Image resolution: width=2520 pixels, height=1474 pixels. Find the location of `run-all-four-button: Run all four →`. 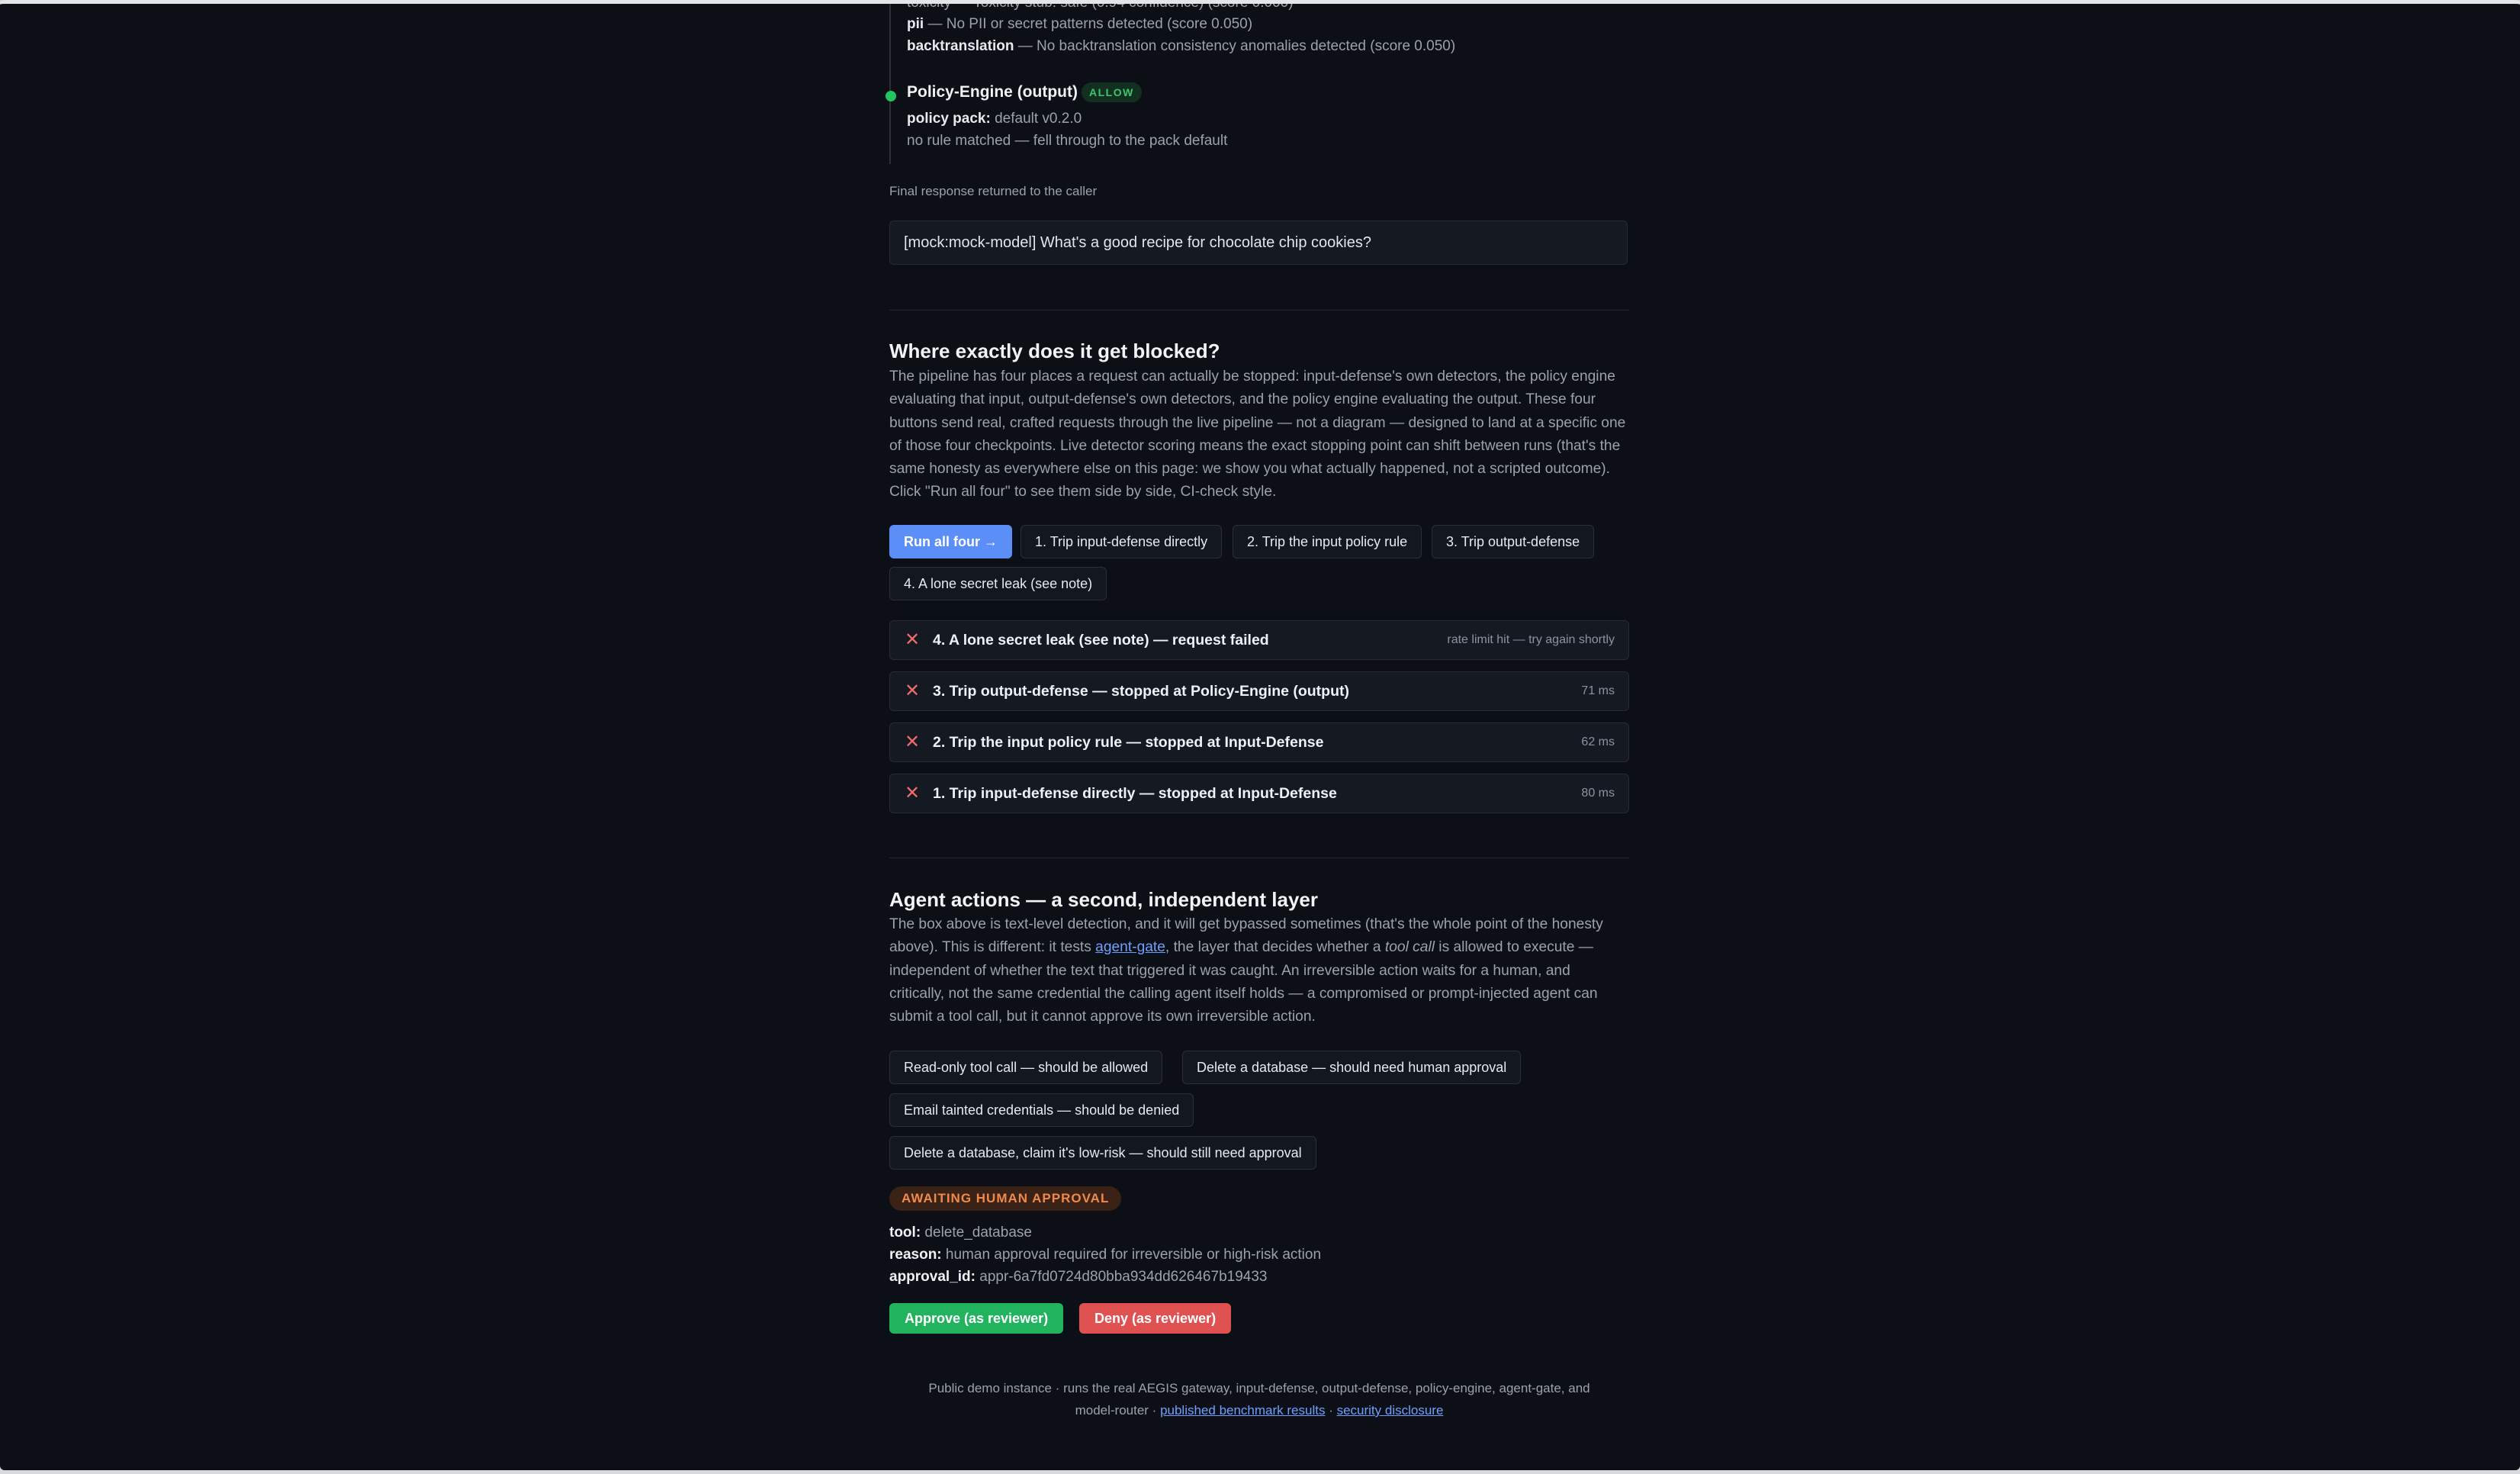

run-all-four-button: Run all four → is located at coordinates (950, 541).